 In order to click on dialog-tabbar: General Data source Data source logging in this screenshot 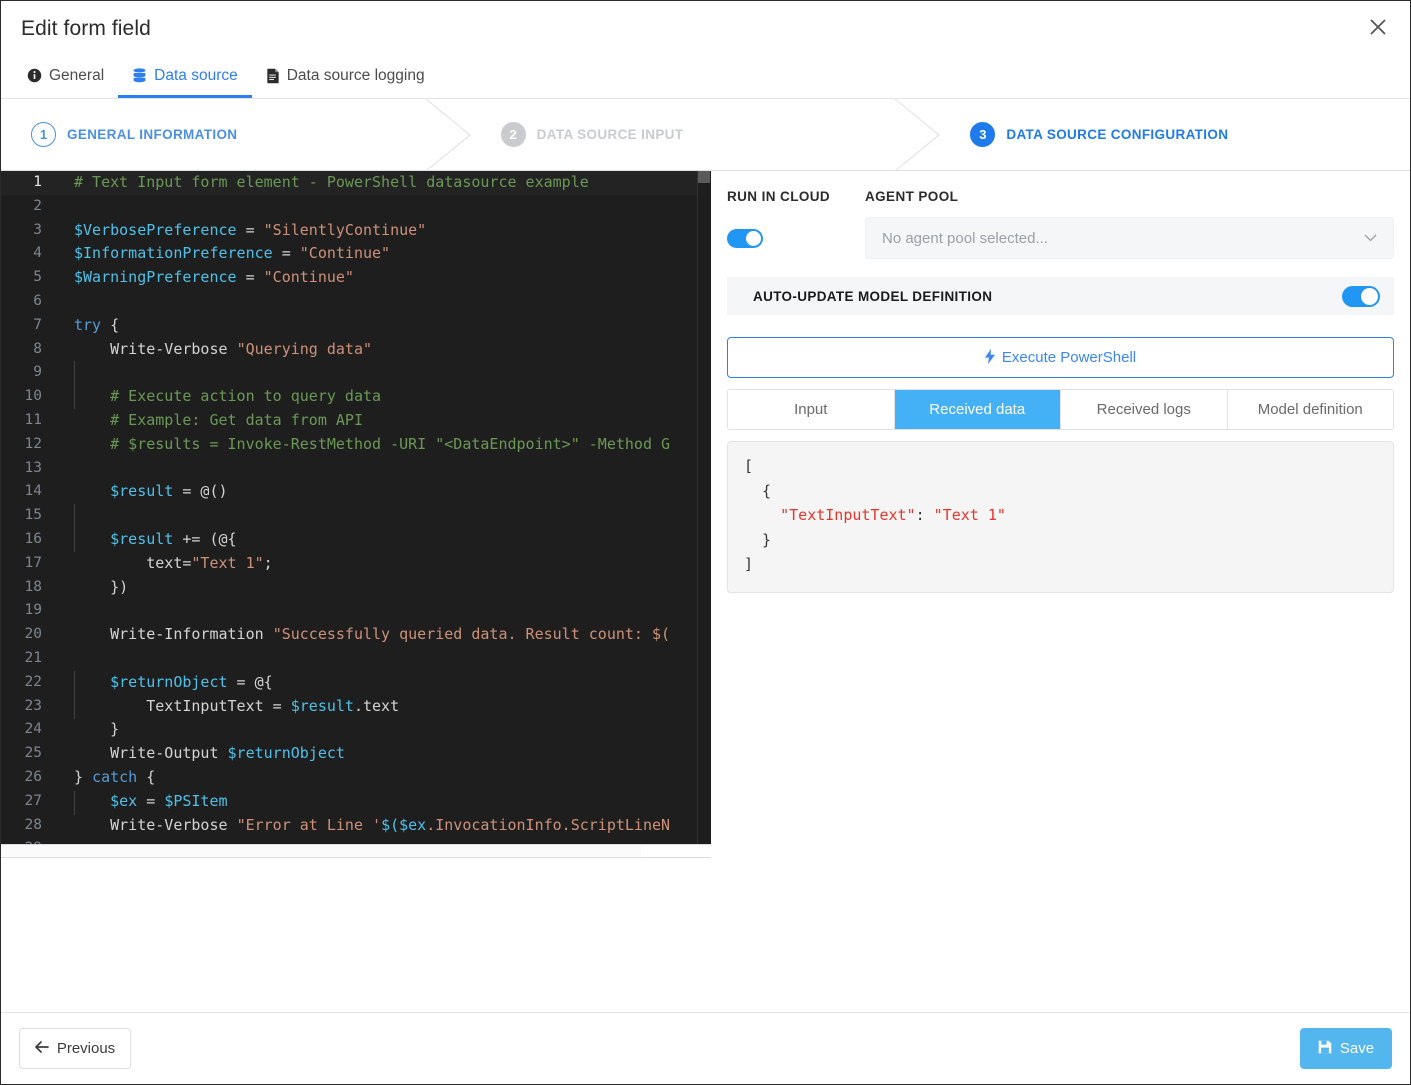, I will do `click(705, 77)`.